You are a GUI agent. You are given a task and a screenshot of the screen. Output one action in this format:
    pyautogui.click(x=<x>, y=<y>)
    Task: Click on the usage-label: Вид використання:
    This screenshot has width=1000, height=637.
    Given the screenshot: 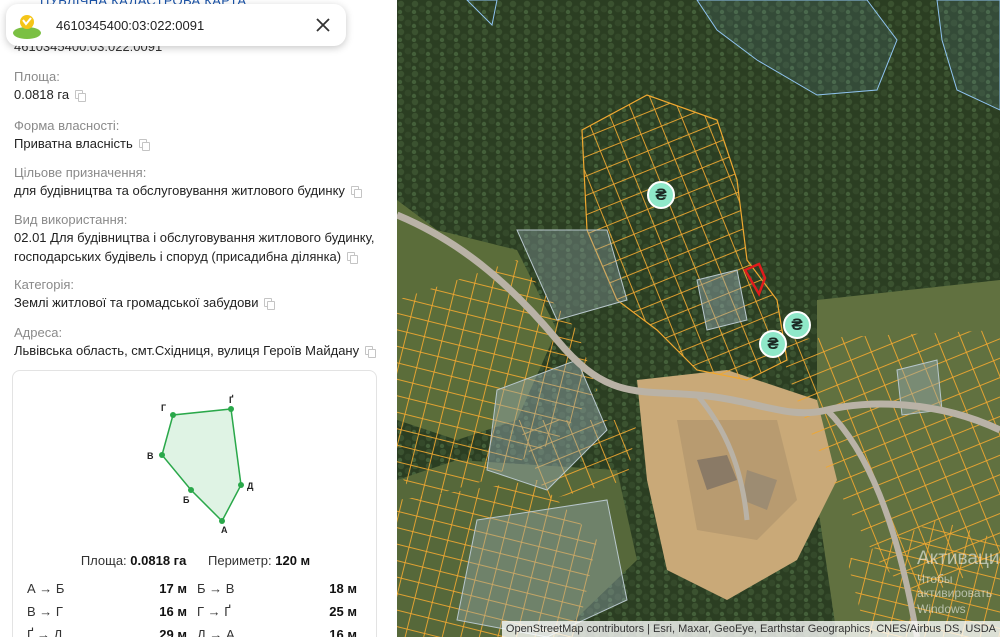 What is the action you would take?
    pyautogui.click(x=71, y=219)
    